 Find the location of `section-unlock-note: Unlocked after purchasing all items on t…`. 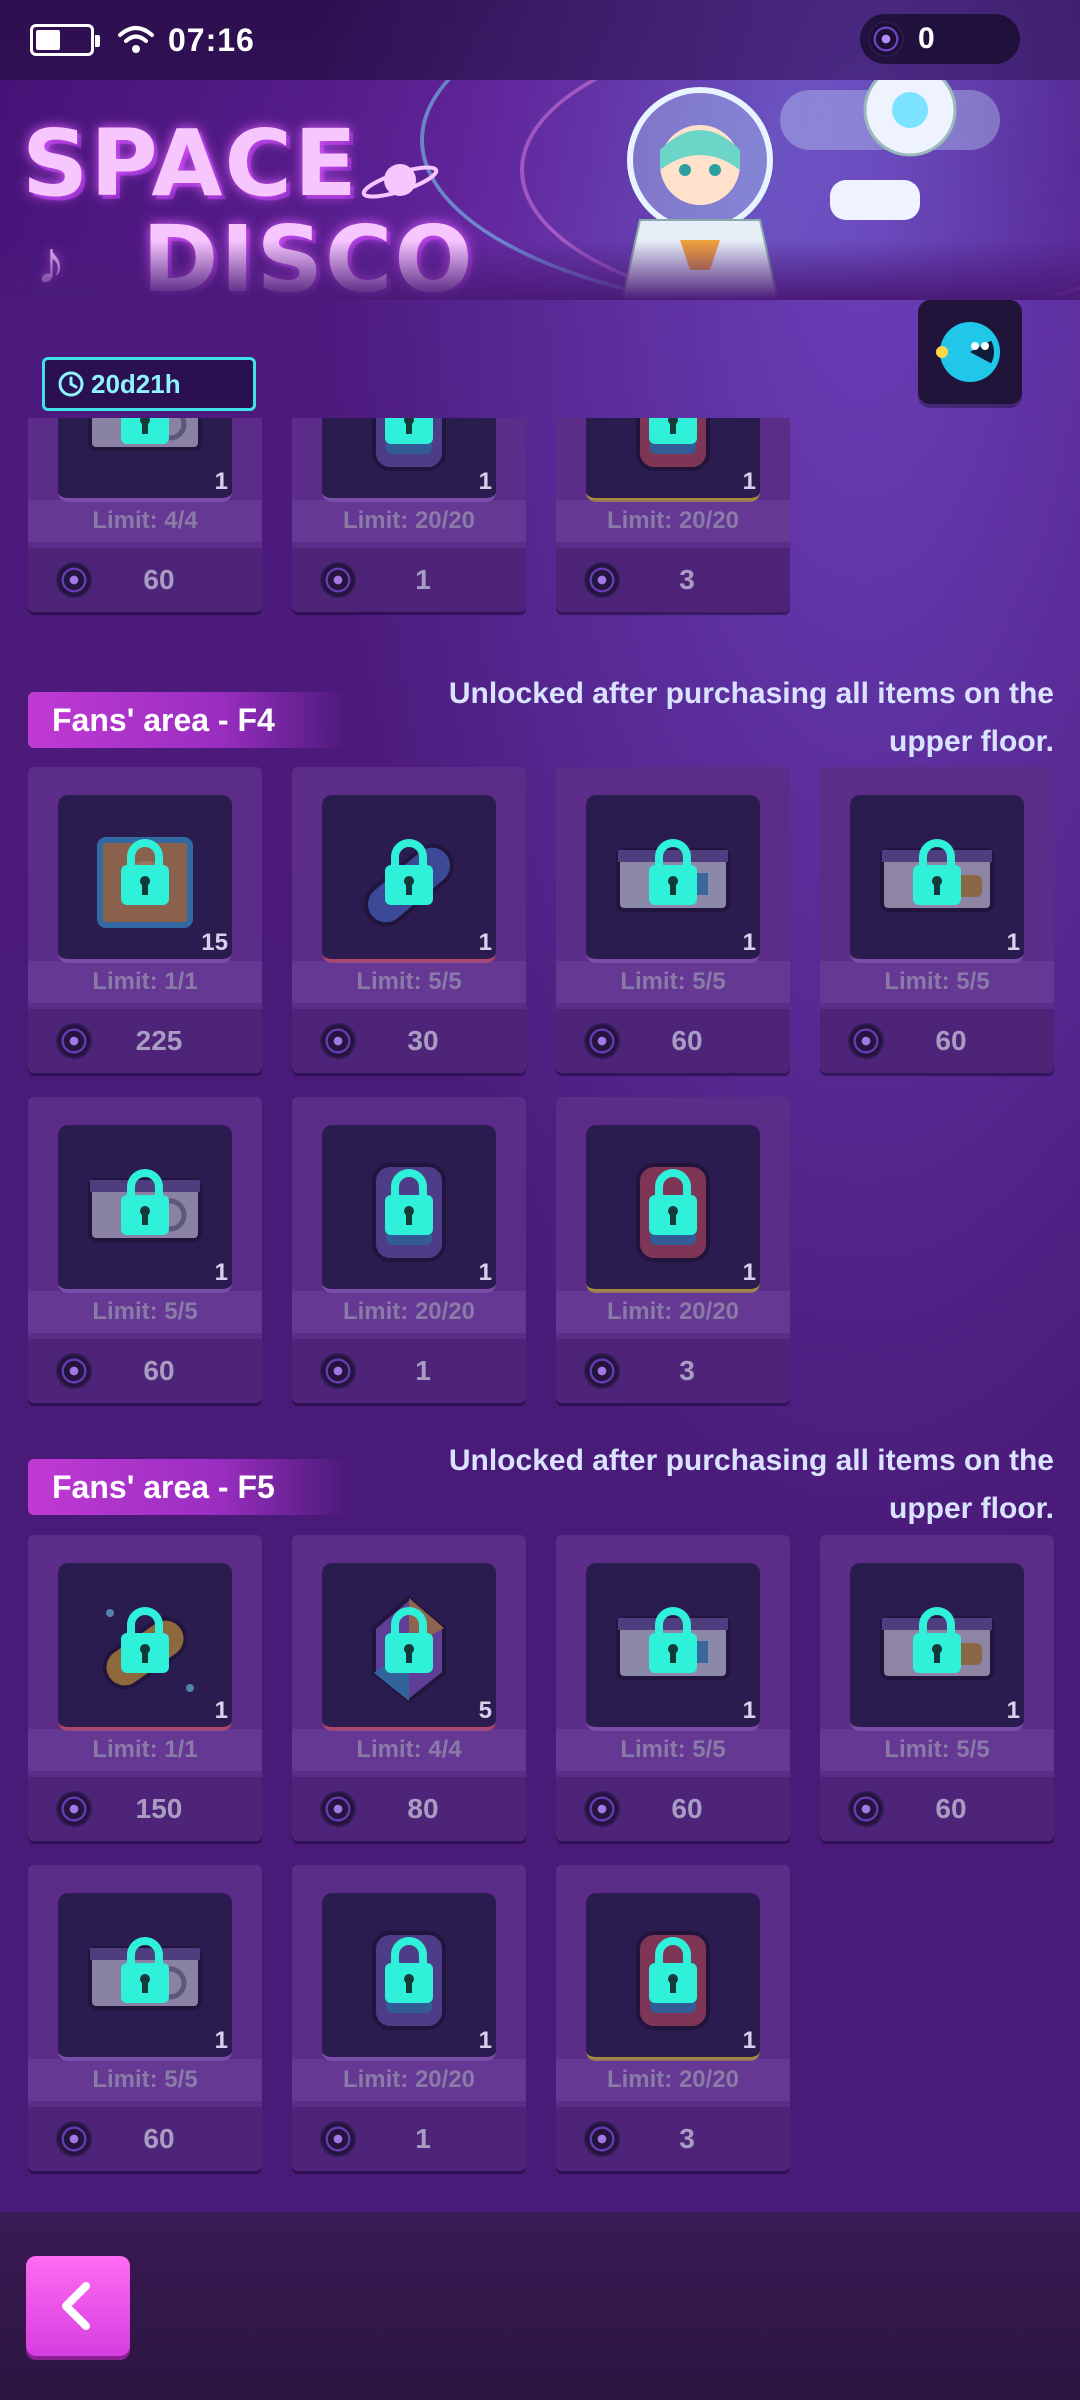

section-unlock-note: Unlocked after purchasing all items on t… is located at coordinates (751, 1484).